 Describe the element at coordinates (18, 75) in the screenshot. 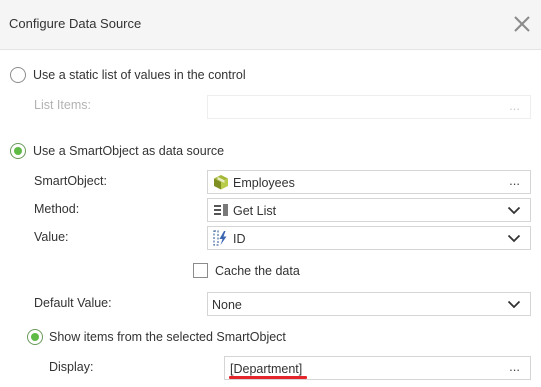

I see `static-list-radio` at that location.